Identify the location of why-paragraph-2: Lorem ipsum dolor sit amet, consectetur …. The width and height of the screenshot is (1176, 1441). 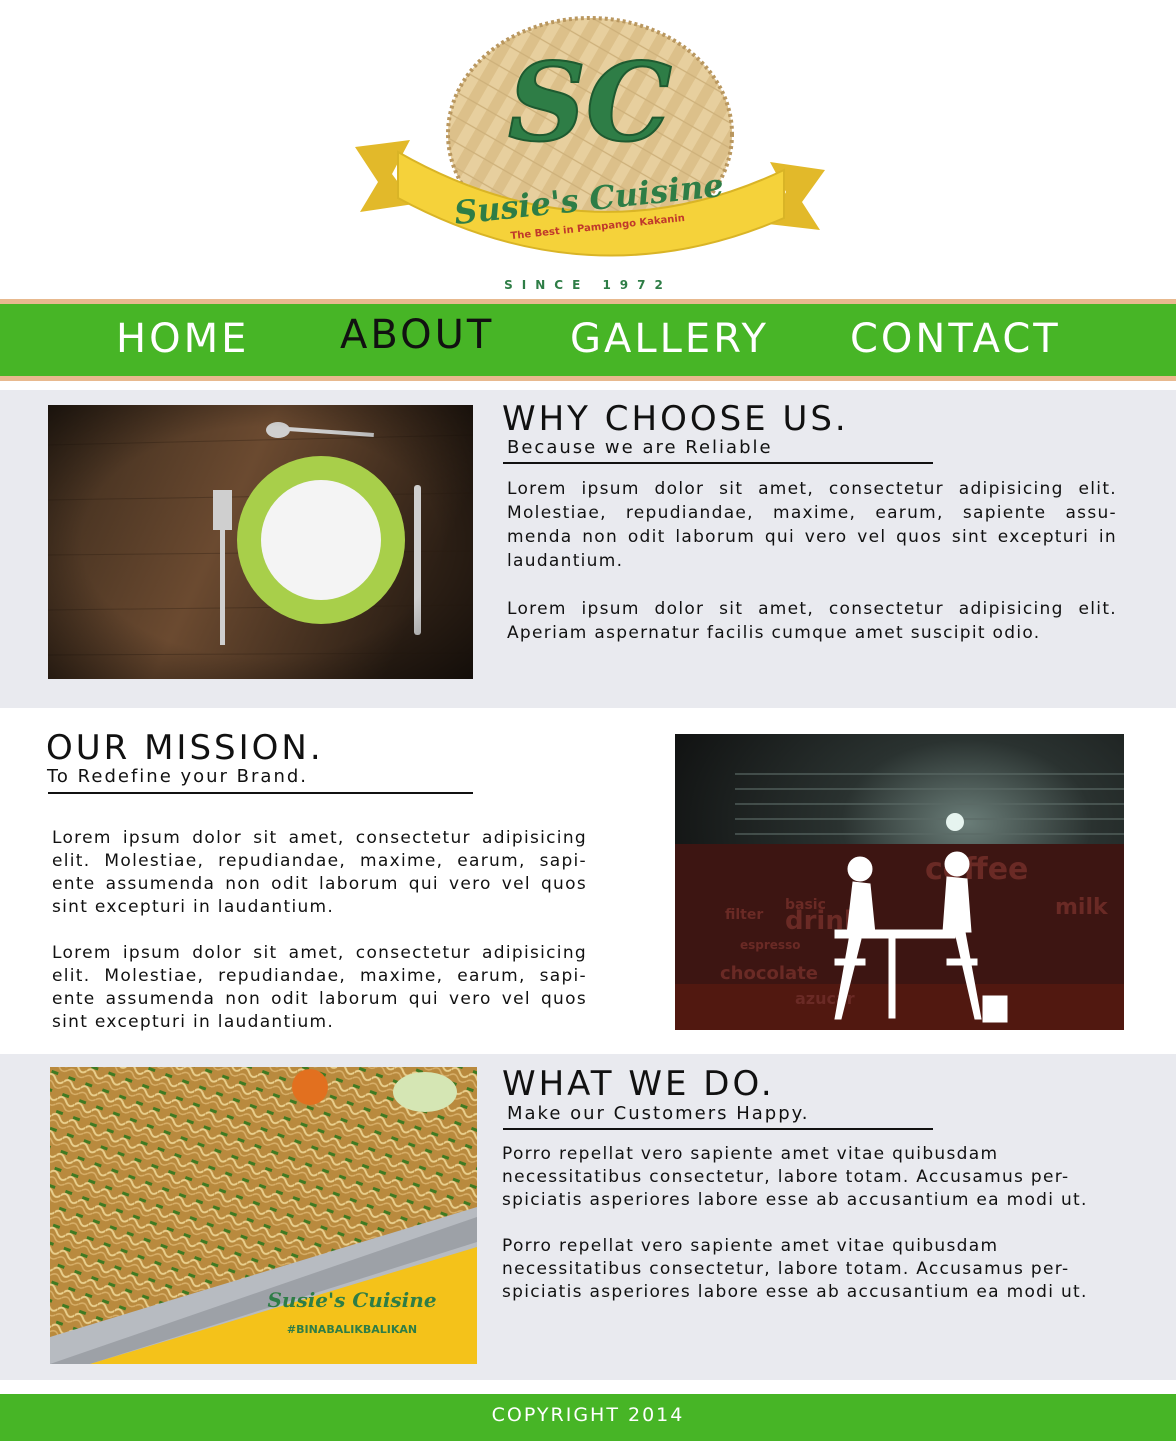
(812, 621).